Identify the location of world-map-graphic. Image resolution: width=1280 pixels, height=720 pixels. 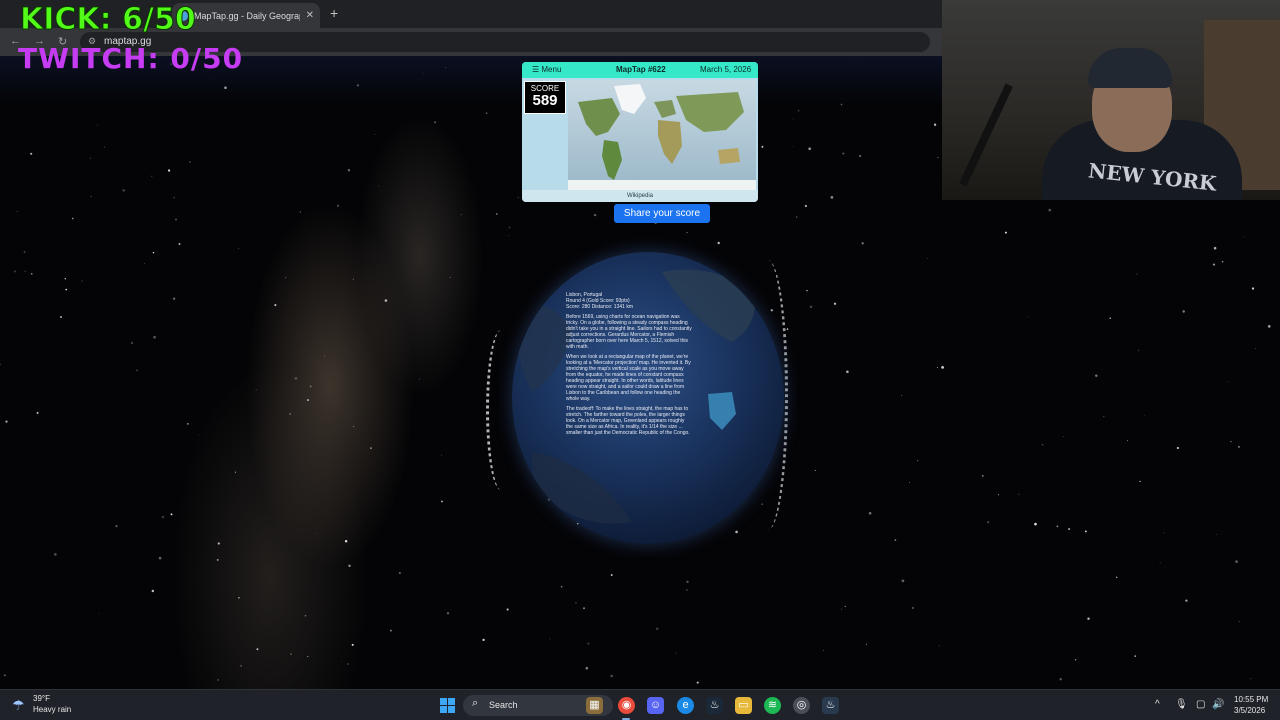
(662, 137).